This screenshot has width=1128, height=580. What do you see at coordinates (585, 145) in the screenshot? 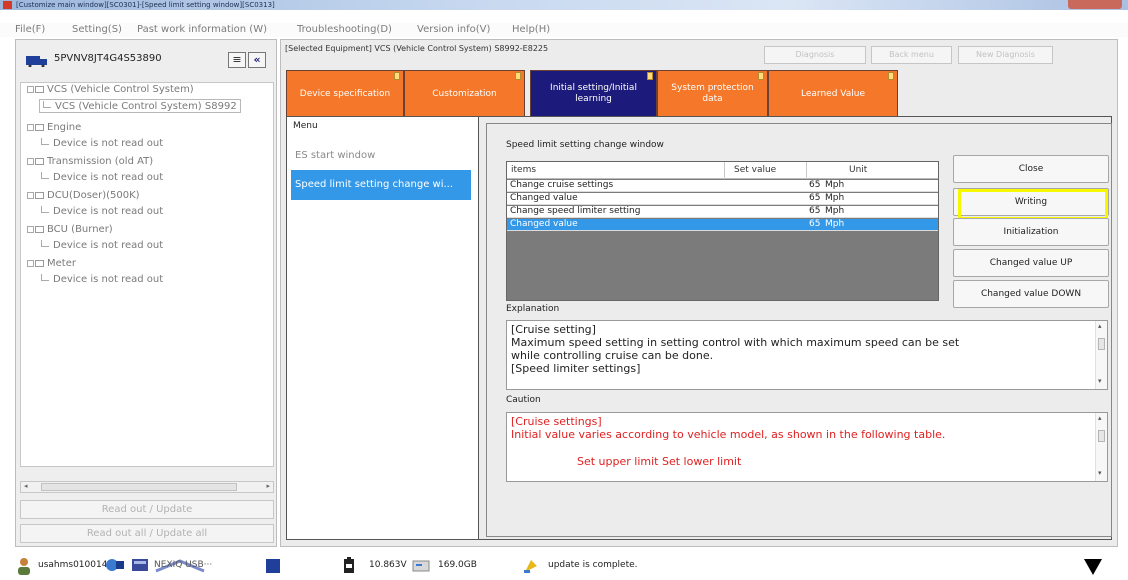
I see `window-heading: Speed limit setting change window` at bounding box center [585, 145].